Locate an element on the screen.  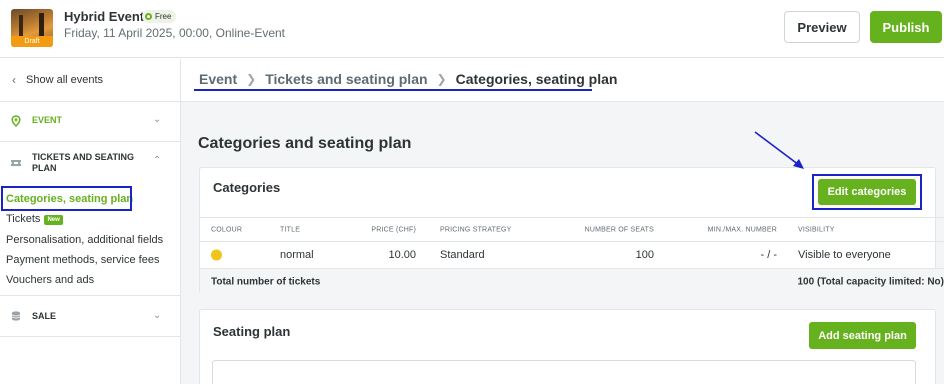
column-header-colour: COLOUR is located at coordinates (227, 229).